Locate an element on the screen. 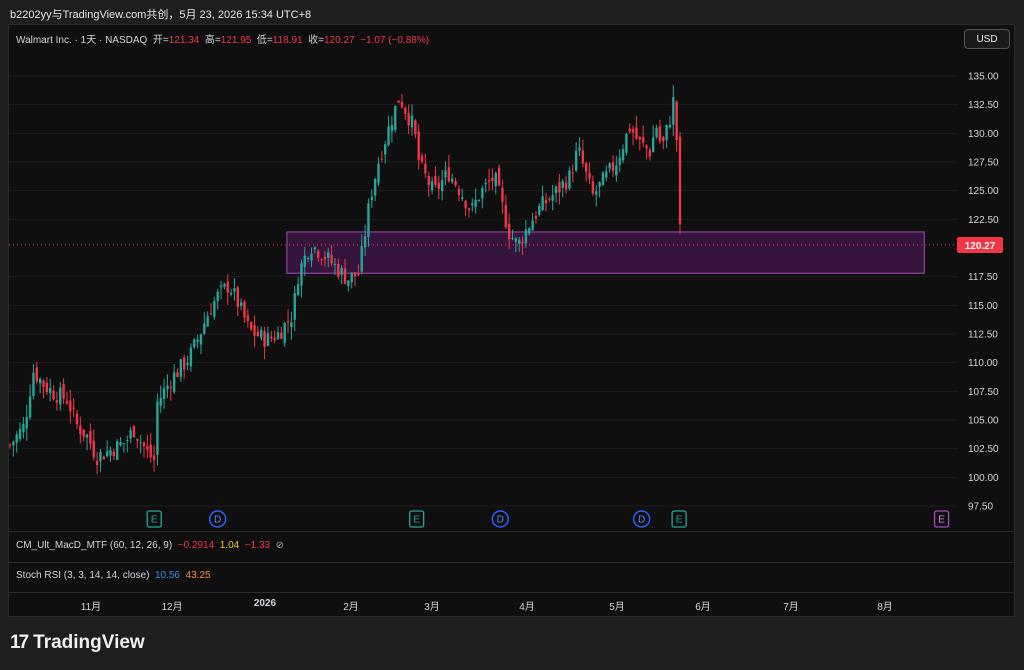 The width and height of the screenshot is (1024, 670). macd-value-3: −1.33 is located at coordinates (257, 545).